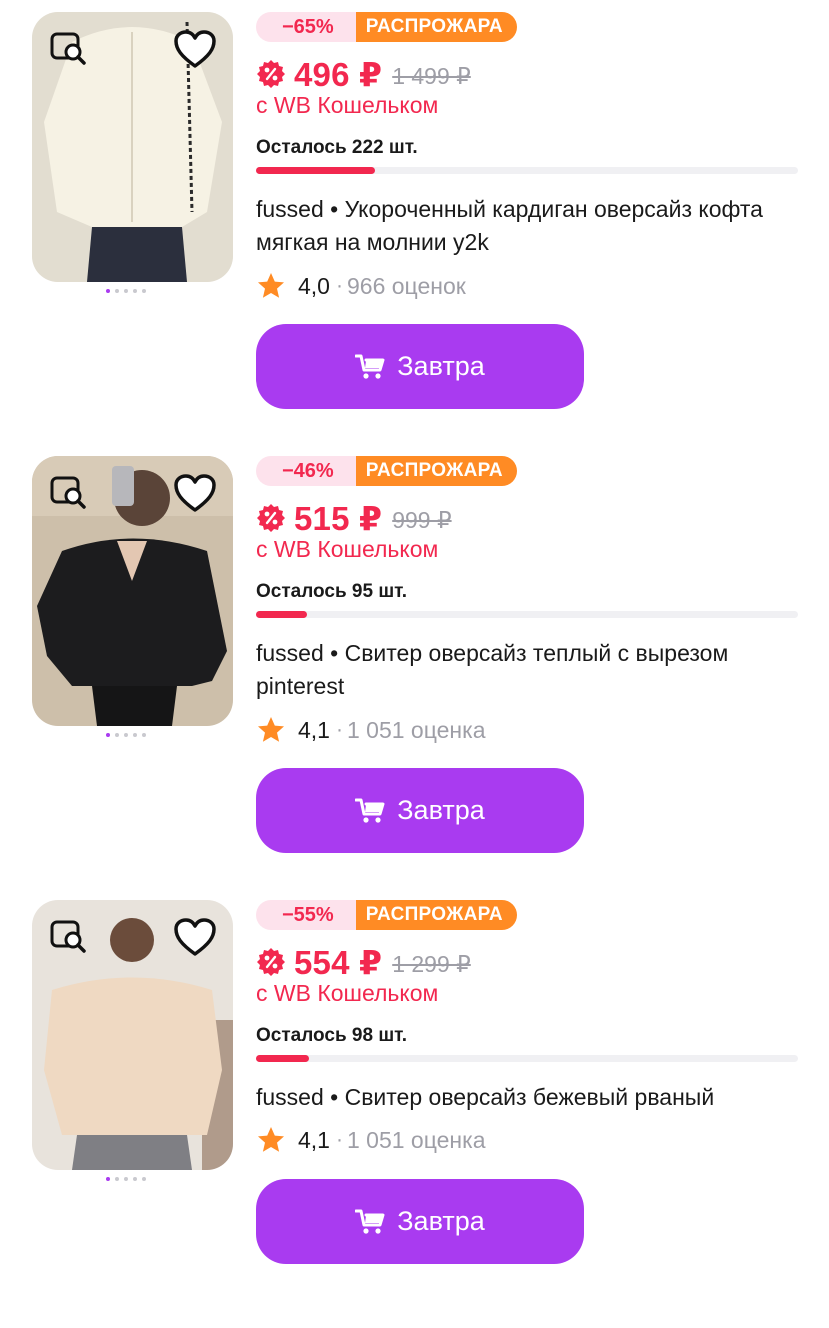 The height and width of the screenshot is (1328, 829). I want to click on stock-label: Осталось 222 шт., so click(337, 147).